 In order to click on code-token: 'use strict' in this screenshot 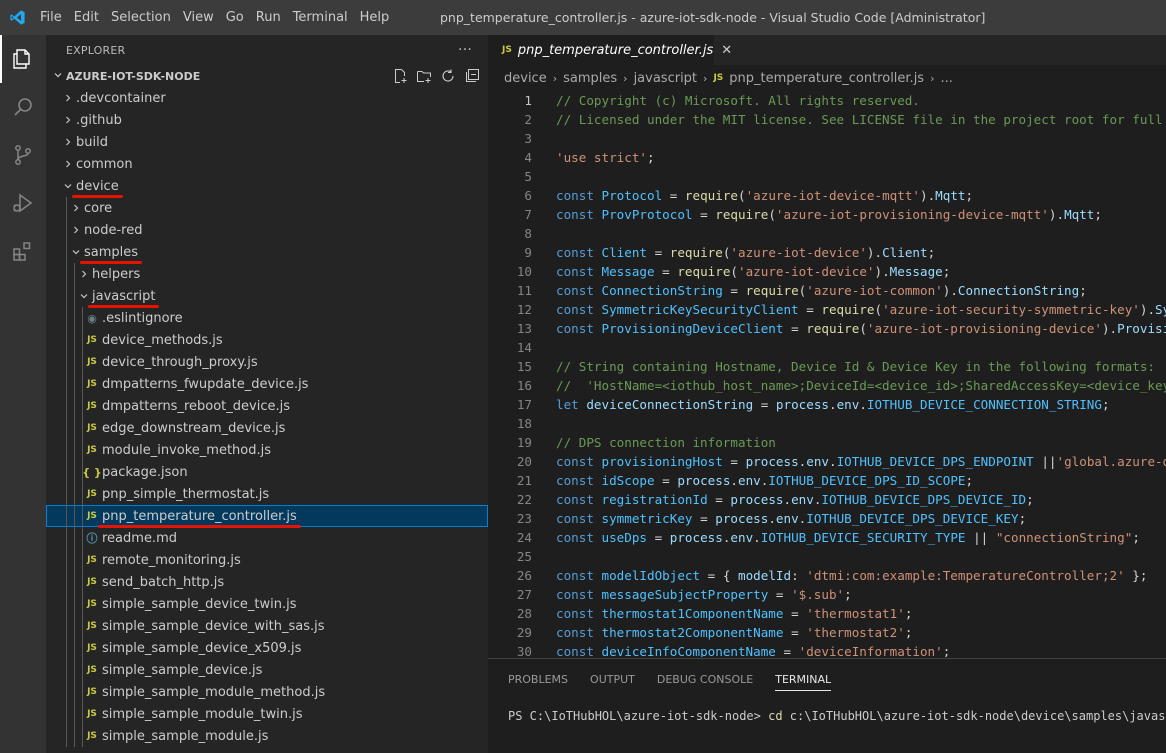, I will do `click(601, 157)`.